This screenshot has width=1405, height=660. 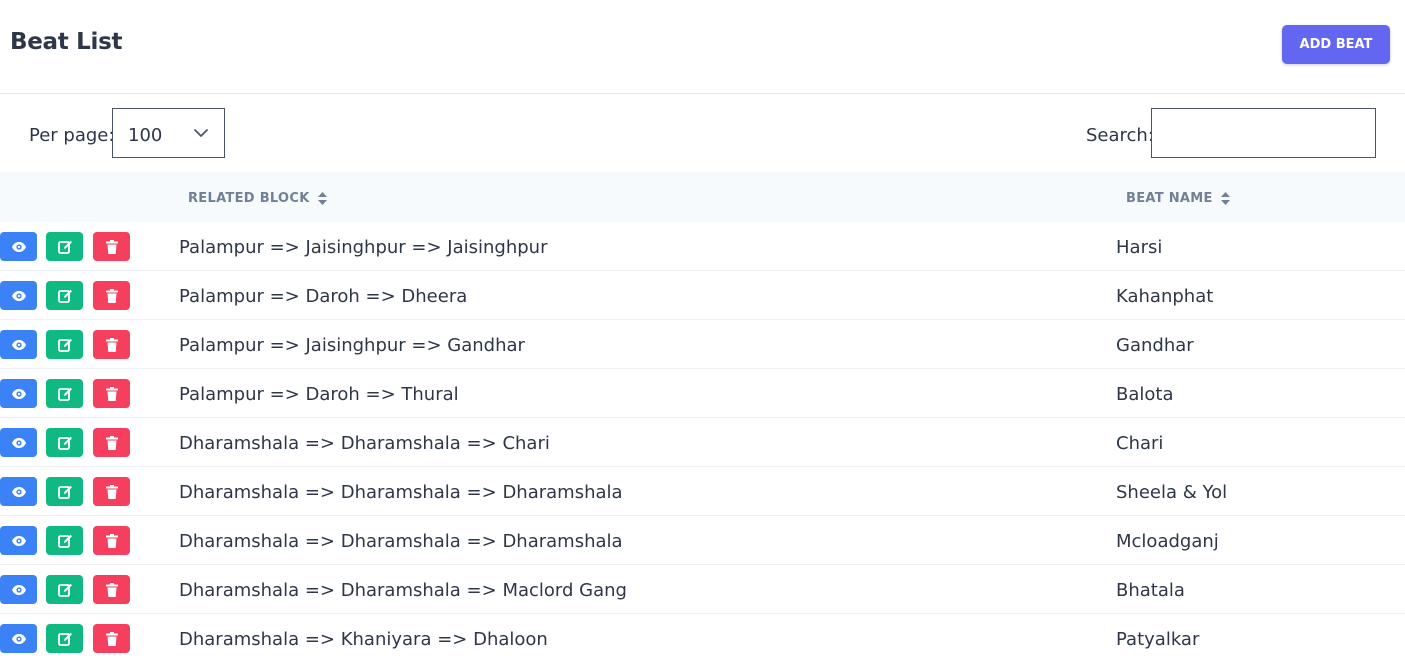 I want to click on per-page-label: Per page:, so click(x=72, y=135).